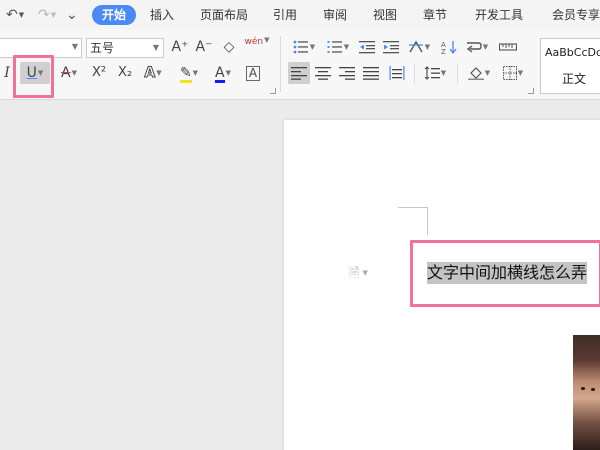 This screenshot has width=600, height=450. Describe the element at coordinates (586, 392) in the screenshot. I see `inline-photo` at that location.